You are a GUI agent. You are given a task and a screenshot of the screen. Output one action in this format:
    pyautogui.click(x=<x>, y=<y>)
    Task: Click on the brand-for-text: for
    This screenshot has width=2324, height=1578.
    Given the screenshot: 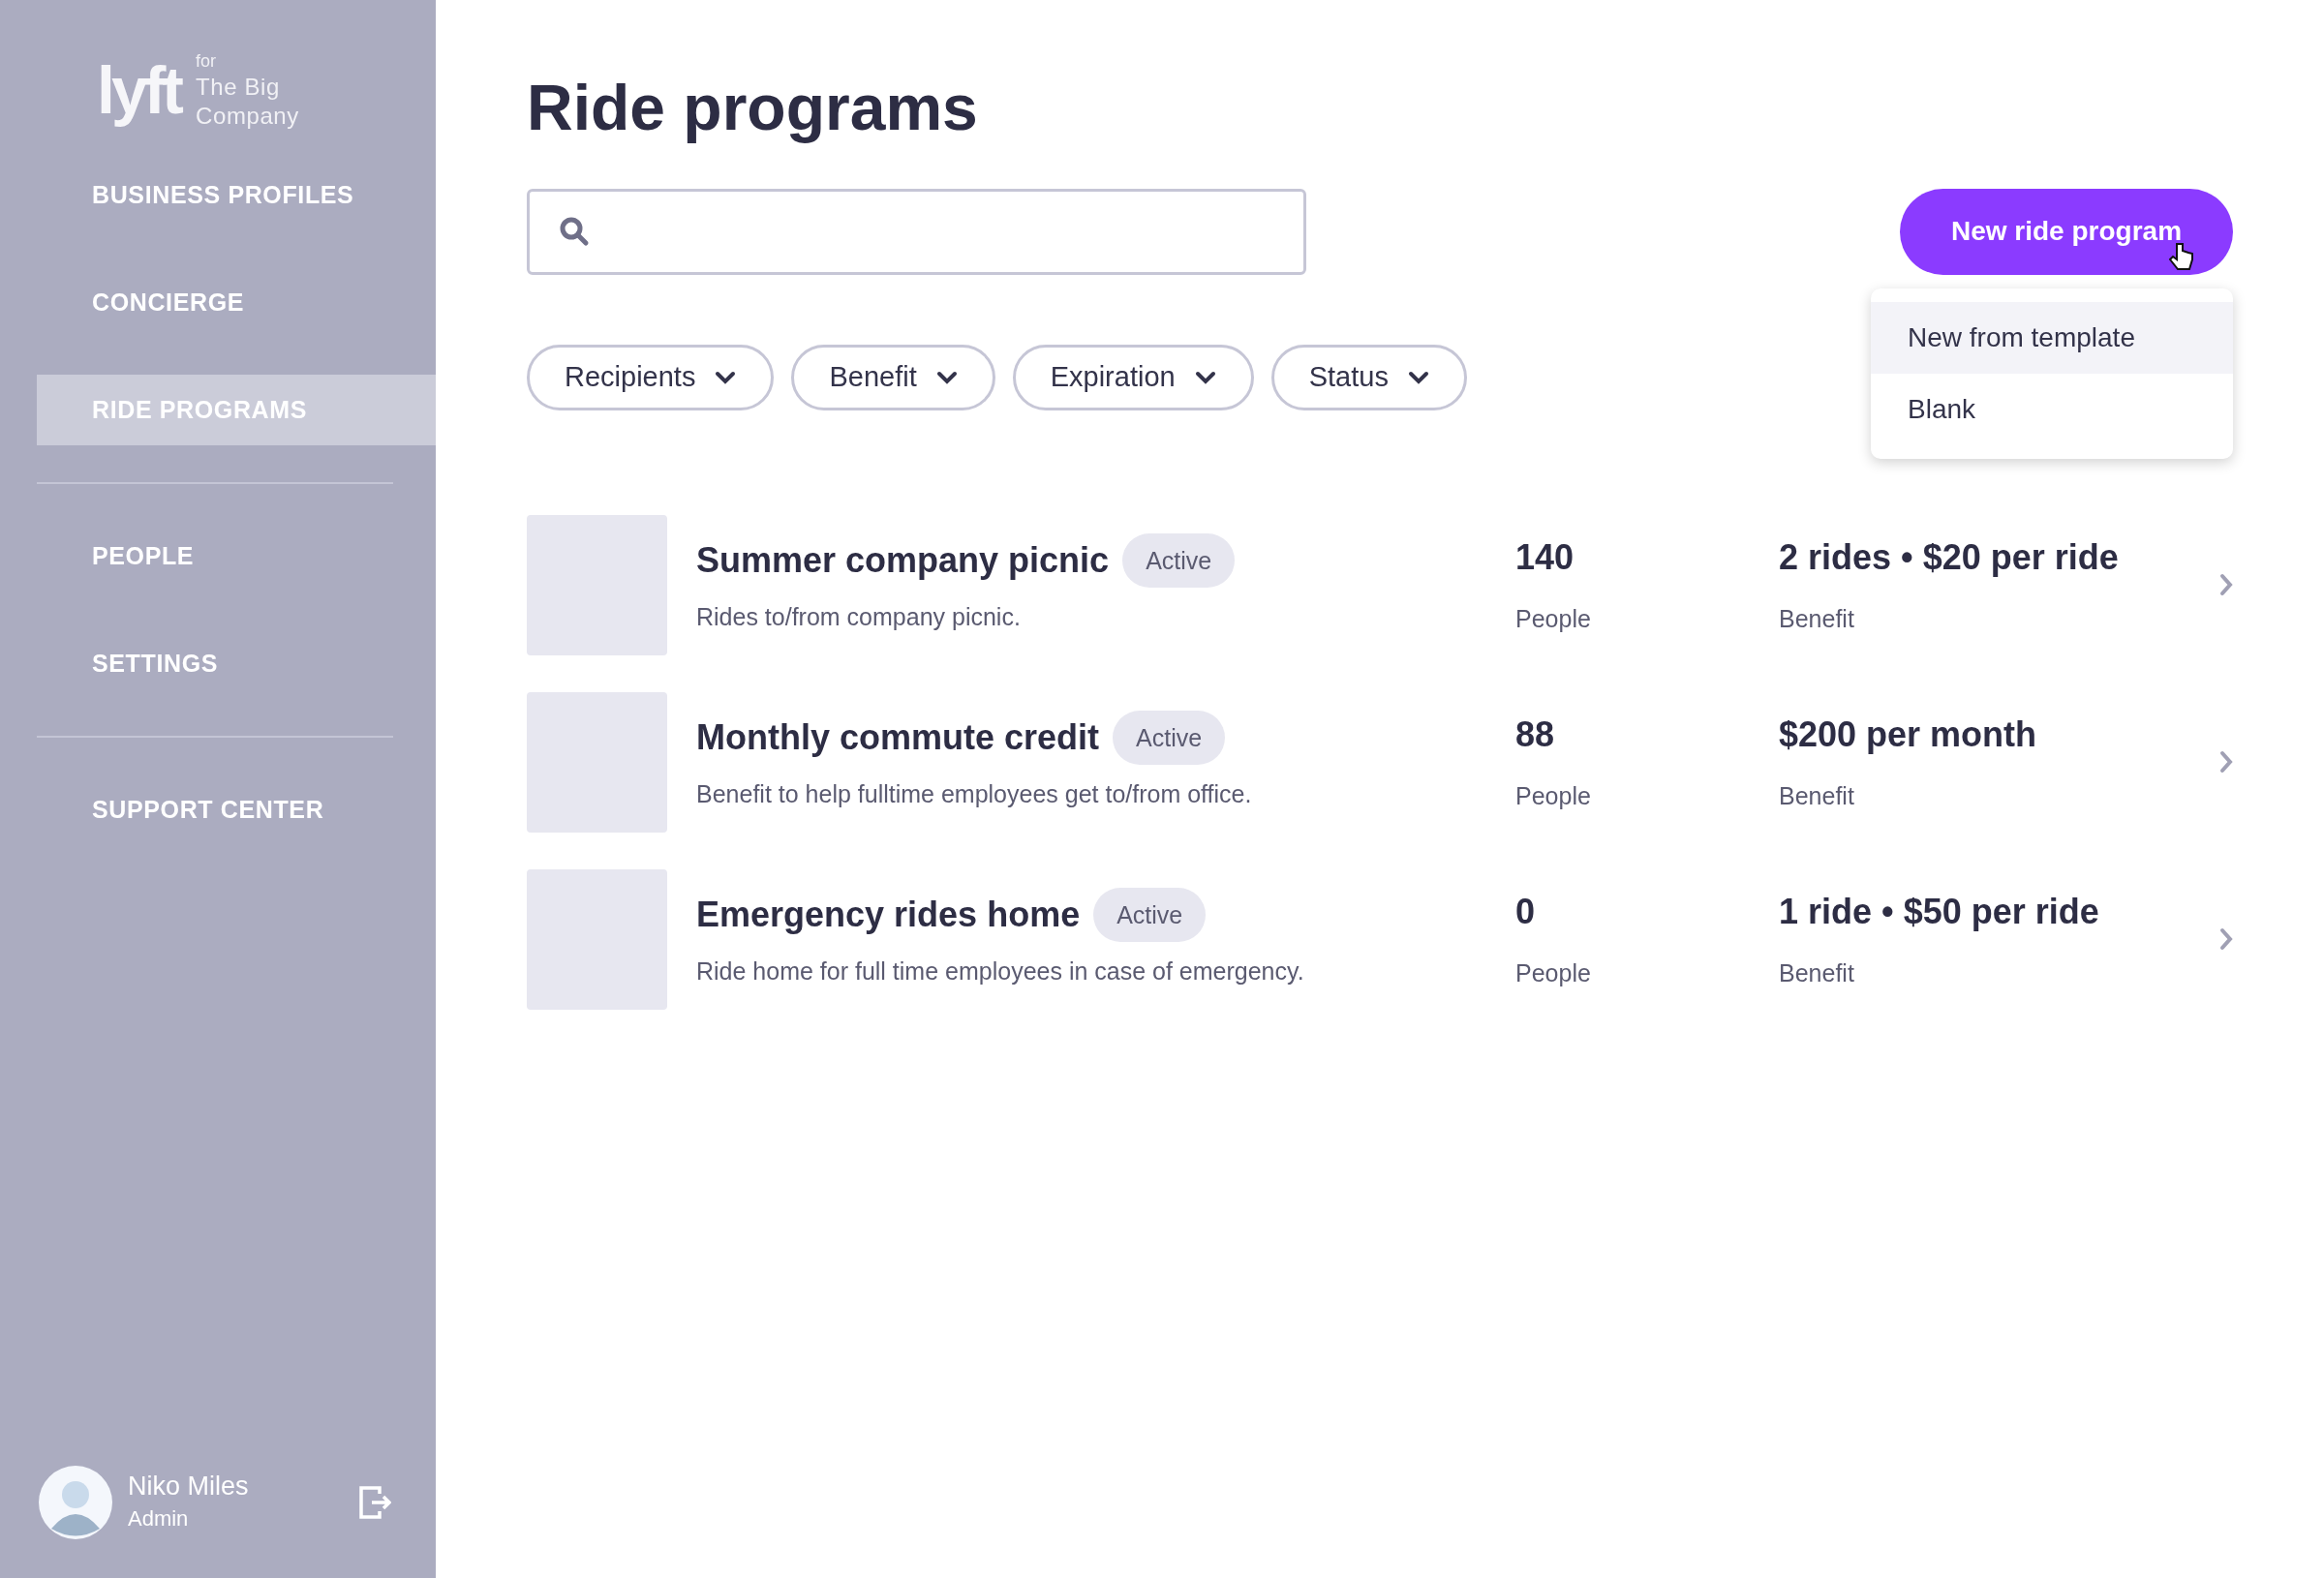 What is the action you would take?
    pyautogui.click(x=206, y=61)
    